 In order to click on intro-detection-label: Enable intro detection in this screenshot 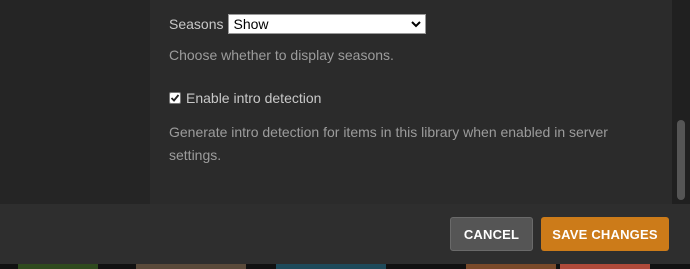, I will do `click(253, 98)`.